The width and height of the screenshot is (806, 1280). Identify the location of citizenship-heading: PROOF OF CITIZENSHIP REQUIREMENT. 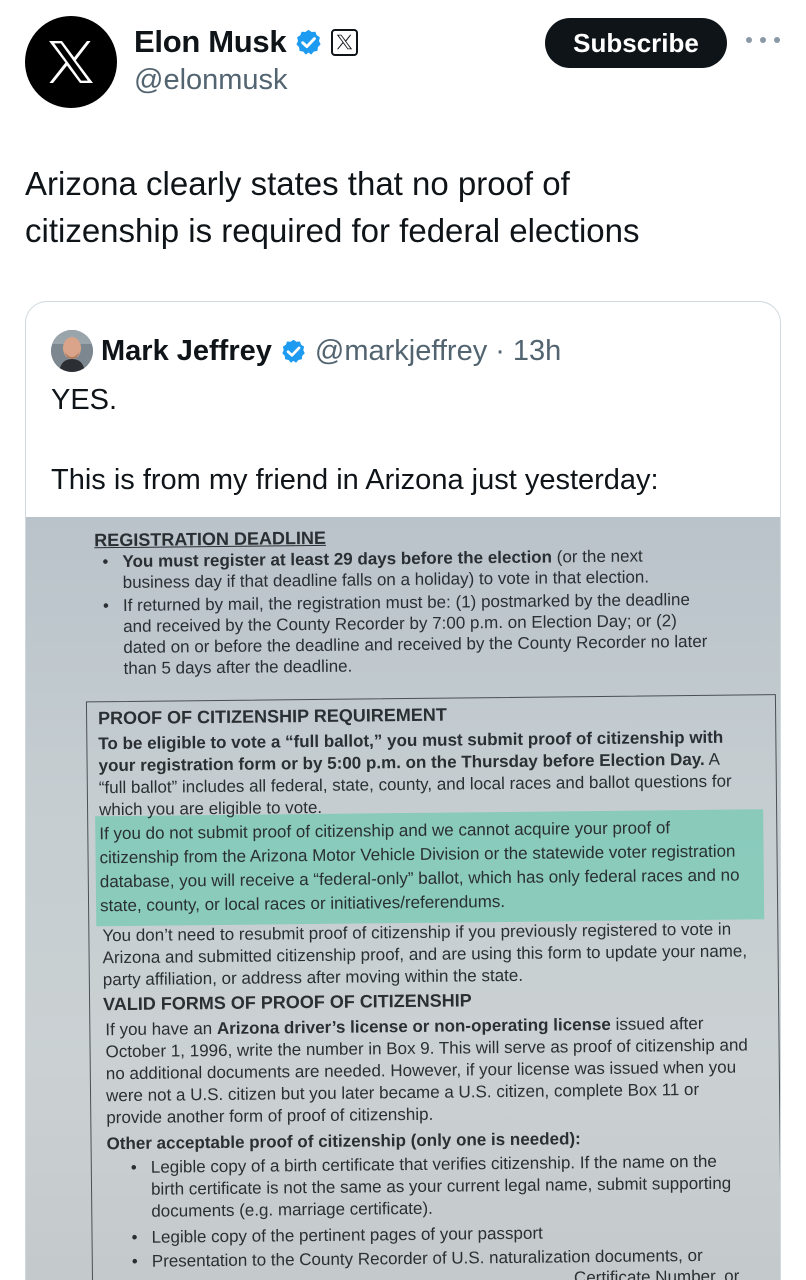
(272, 716).